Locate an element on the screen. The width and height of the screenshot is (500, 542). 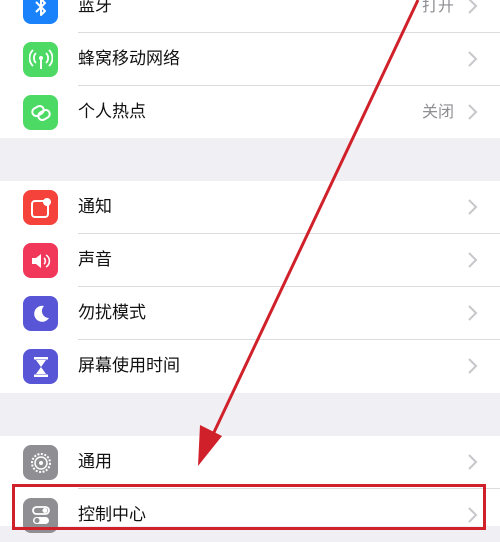
settings-row-label: 屏幕使用时间 is located at coordinates (129, 366).